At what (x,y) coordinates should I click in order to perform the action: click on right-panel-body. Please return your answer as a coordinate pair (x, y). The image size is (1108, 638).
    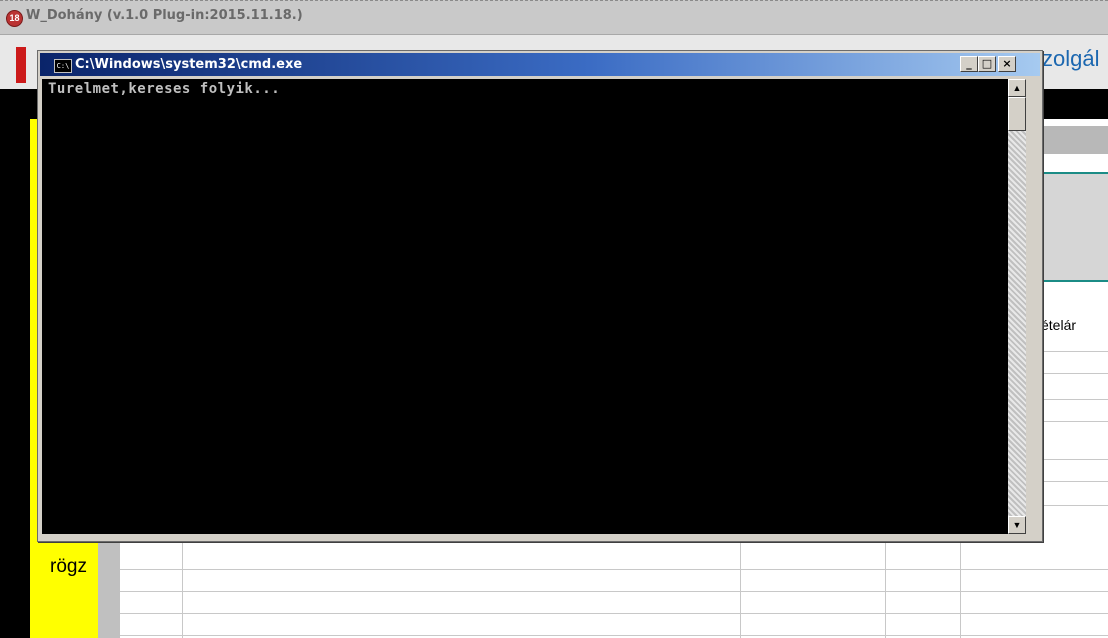
    Looking at the image, I should click on (1075, 227).